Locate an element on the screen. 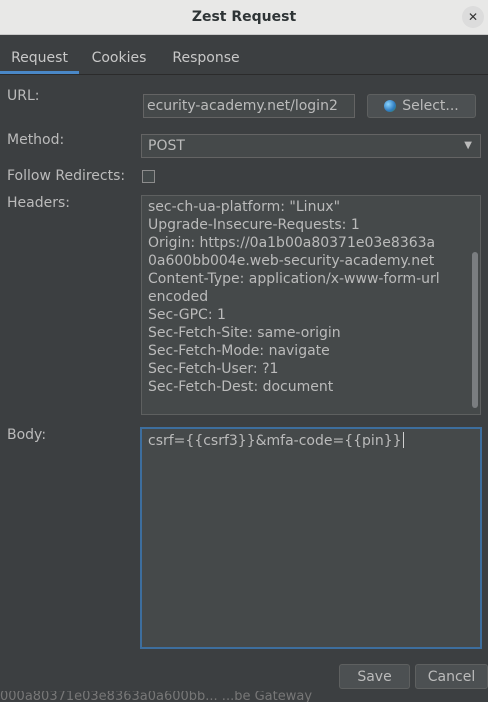 This screenshot has height=702, width=488. dialog-title: Zest Request is located at coordinates (244, 17).